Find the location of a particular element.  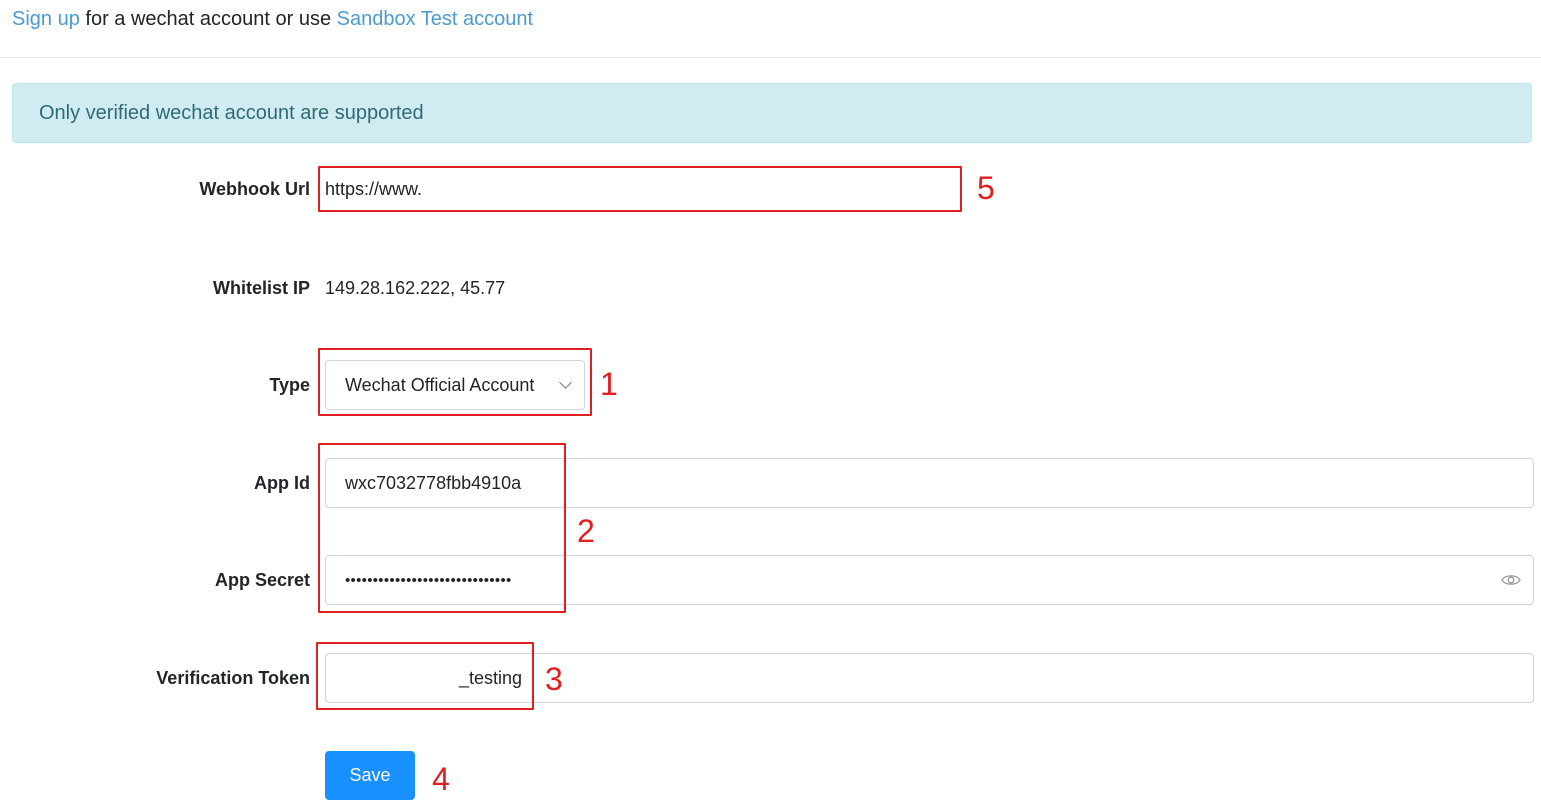

whitelist-ip-value: 149.28.162.222, 45.77 is located at coordinates (415, 288).